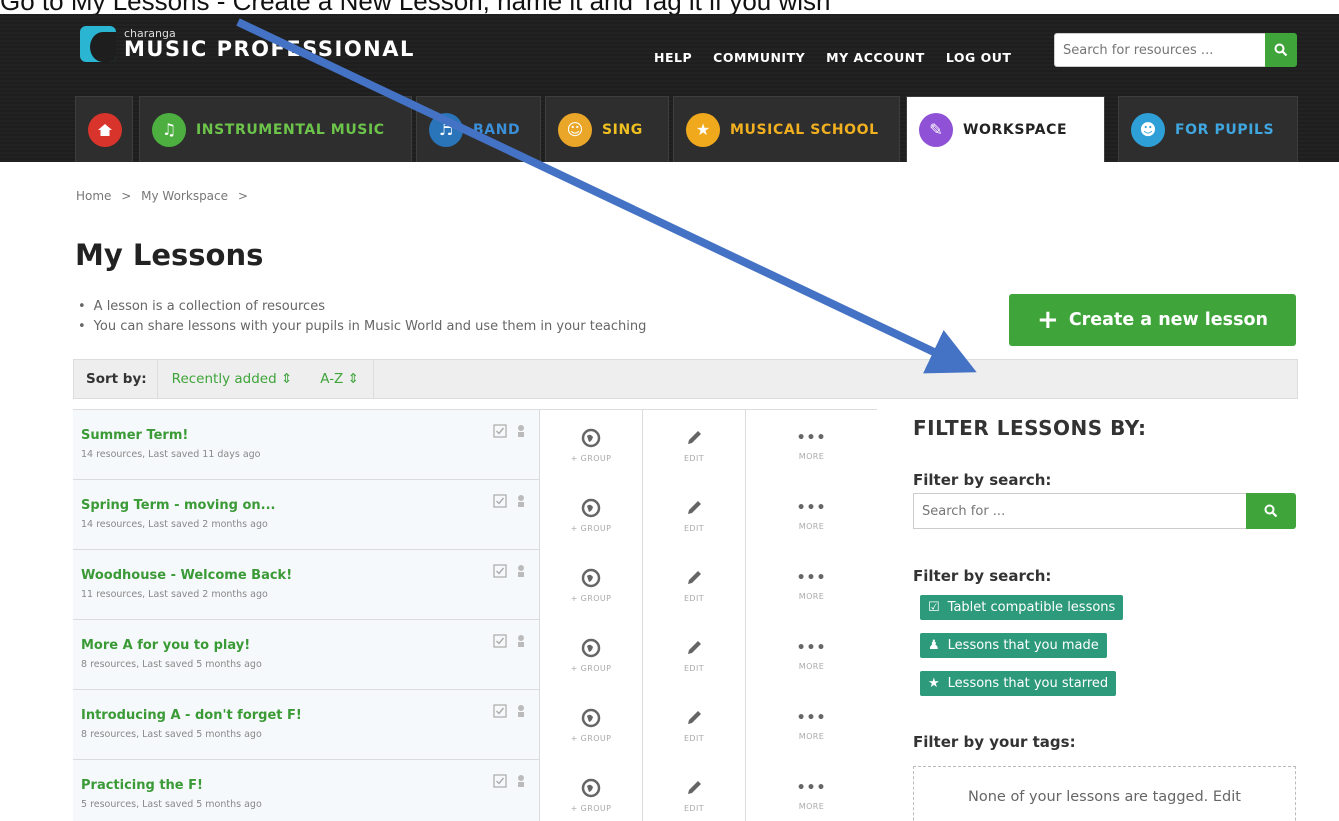  I want to click on breadcrumb-workspace-link: My Workspace, so click(184, 196).